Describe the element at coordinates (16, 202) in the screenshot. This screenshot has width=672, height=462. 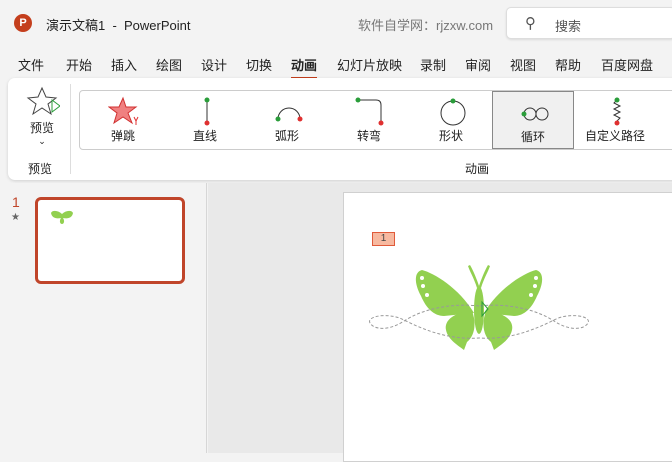
I see `slide-number: 1` at that location.